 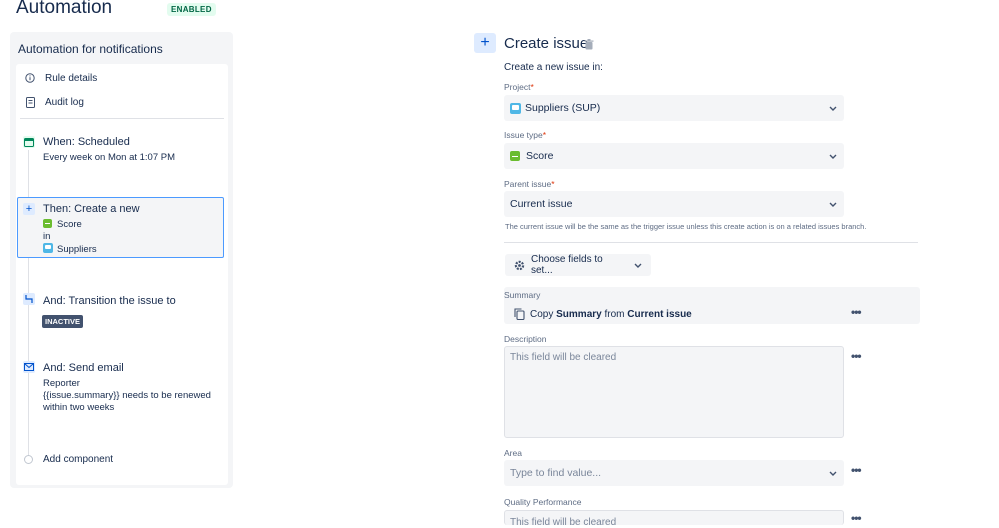 What do you see at coordinates (29, 209) in the screenshot?
I see `plus-icon: +` at bounding box center [29, 209].